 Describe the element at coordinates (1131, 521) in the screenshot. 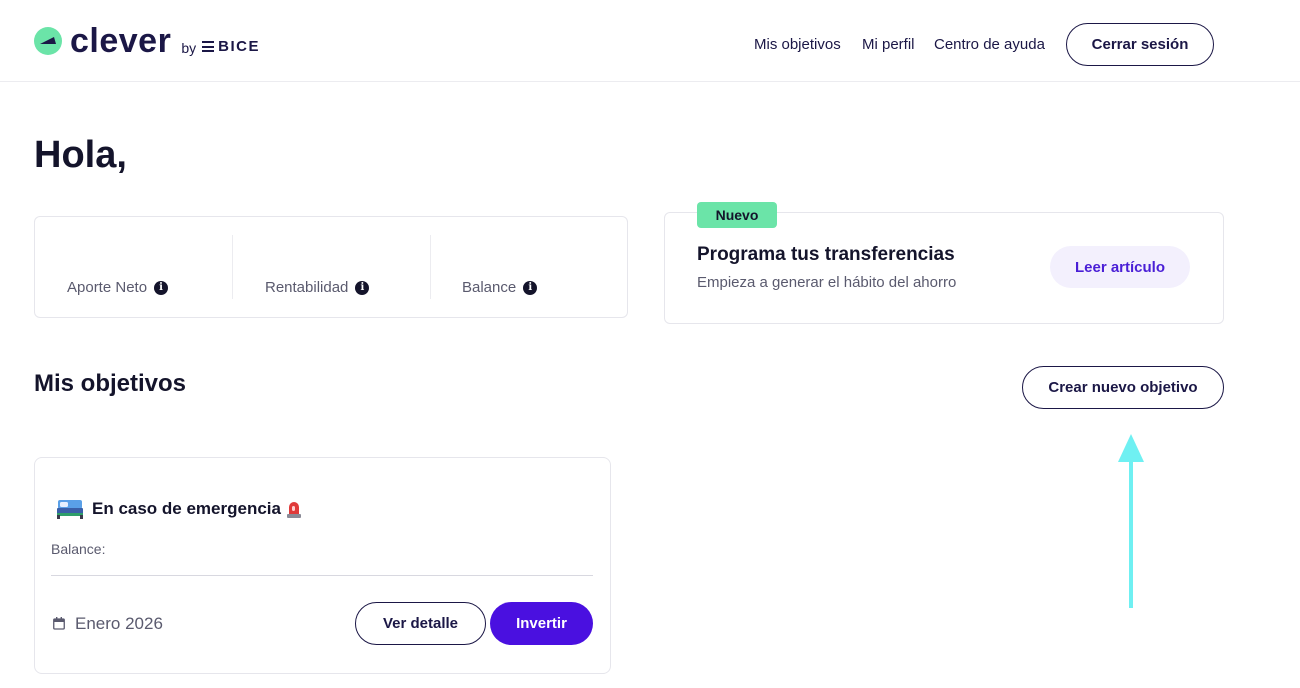

I see `annotation-arrow-icon` at that location.